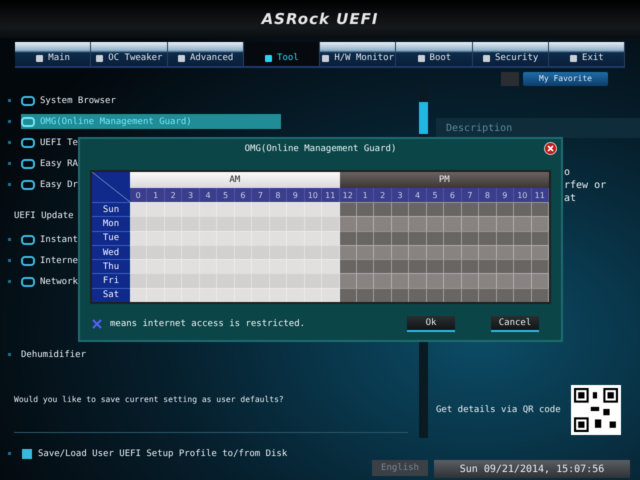  Describe the element at coordinates (434, 54) in the screenshot. I see `menu-tab: Boot` at that location.